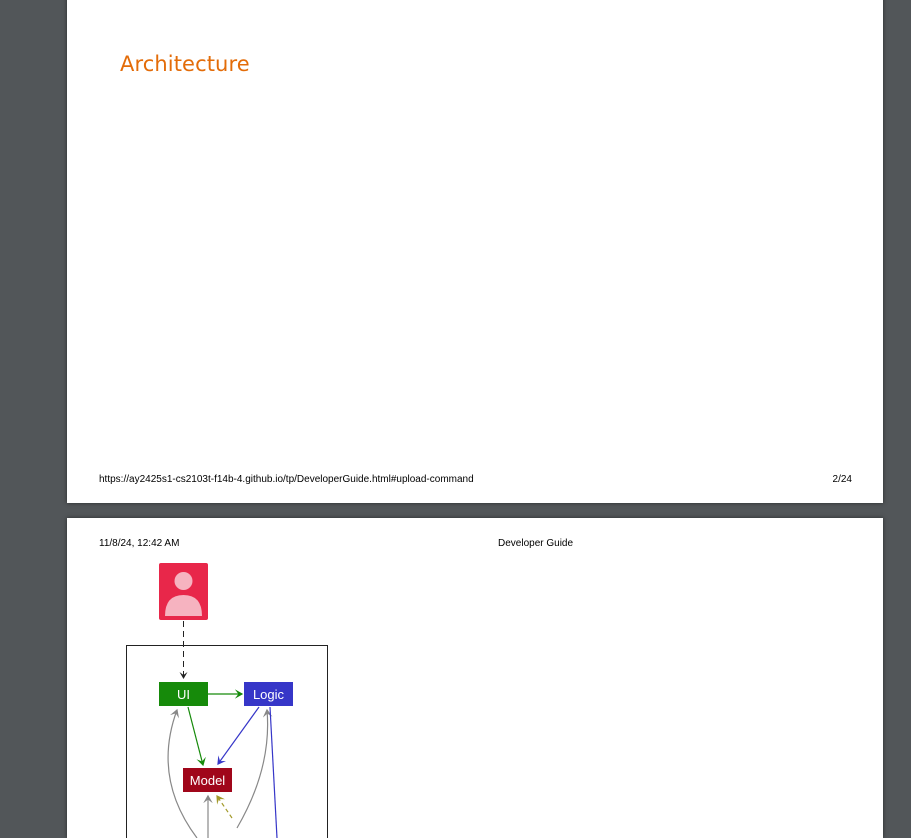 Image resolution: width=911 pixels, height=838 pixels. What do you see at coordinates (842, 479) in the screenshot?
I see `page-footer-number: 2/24` at bounding box center [842, 479].